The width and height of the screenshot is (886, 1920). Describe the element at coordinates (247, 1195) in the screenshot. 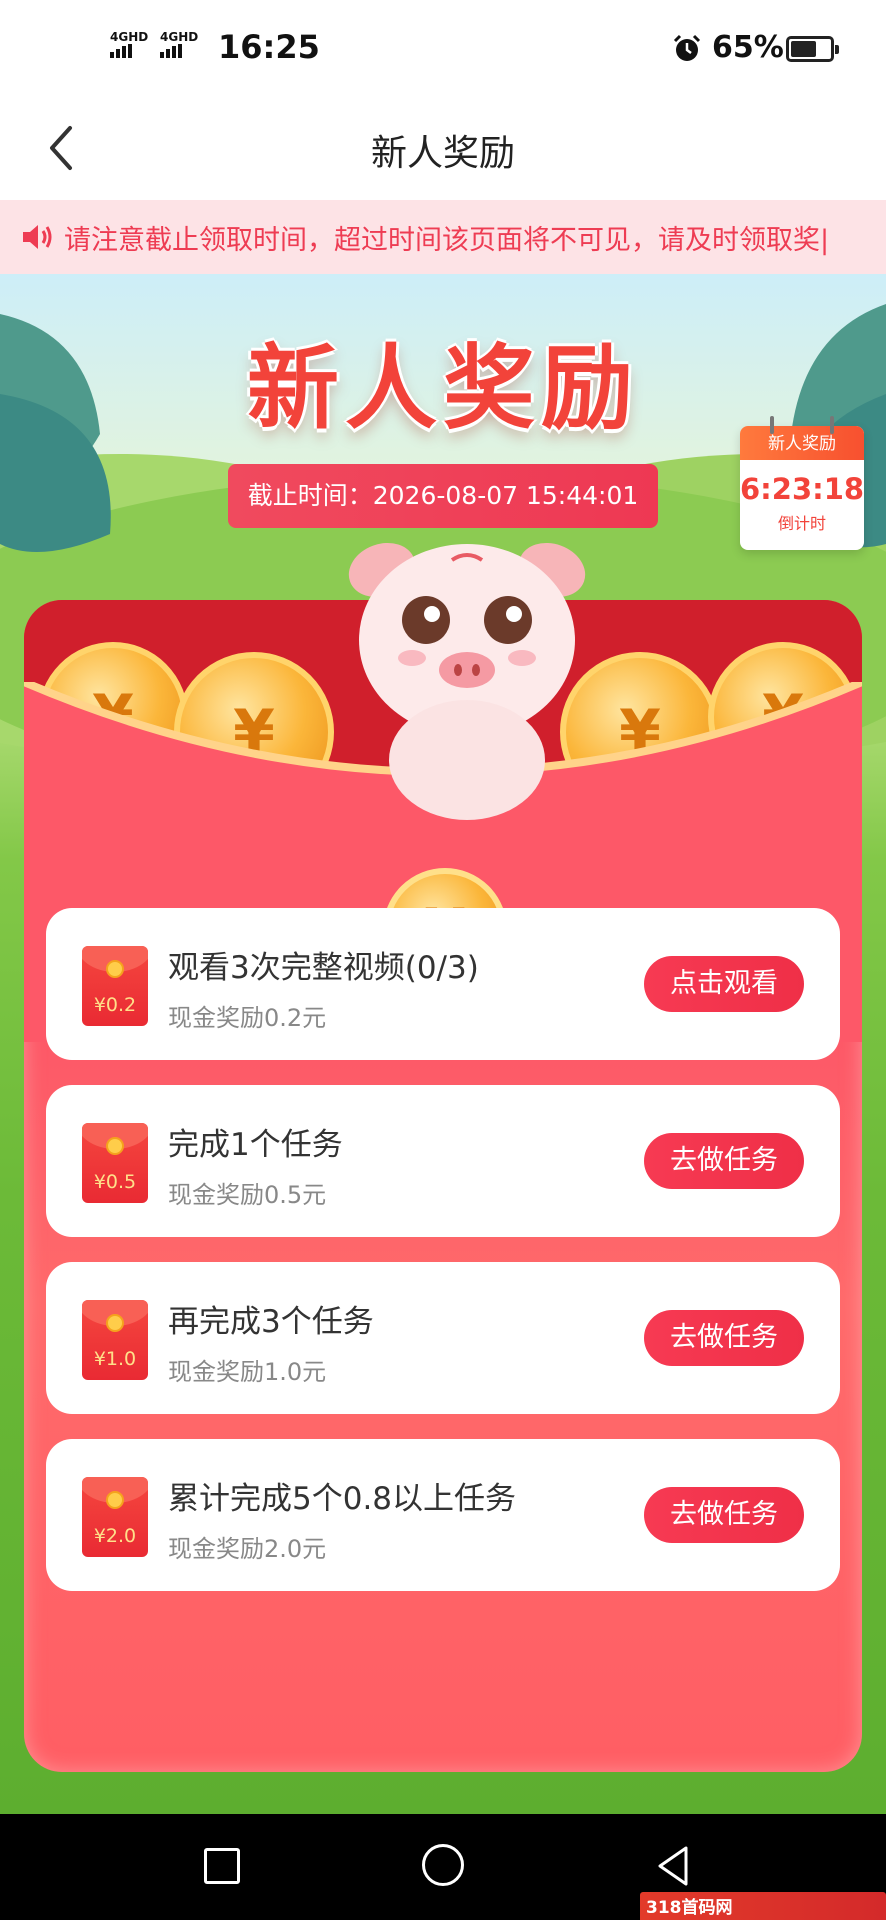

I see `task-reward: 现金奖励0.5元` at that location.